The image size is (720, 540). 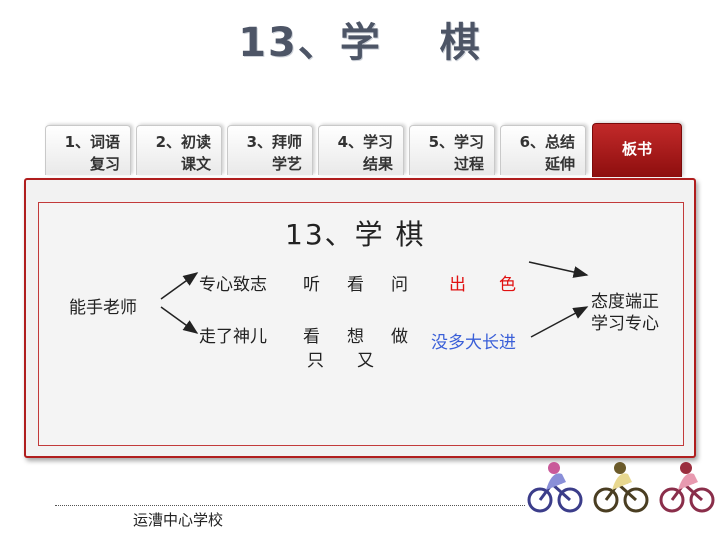 I want to click on tab-label-line1: 4、学习, so click(x=365, y=142).